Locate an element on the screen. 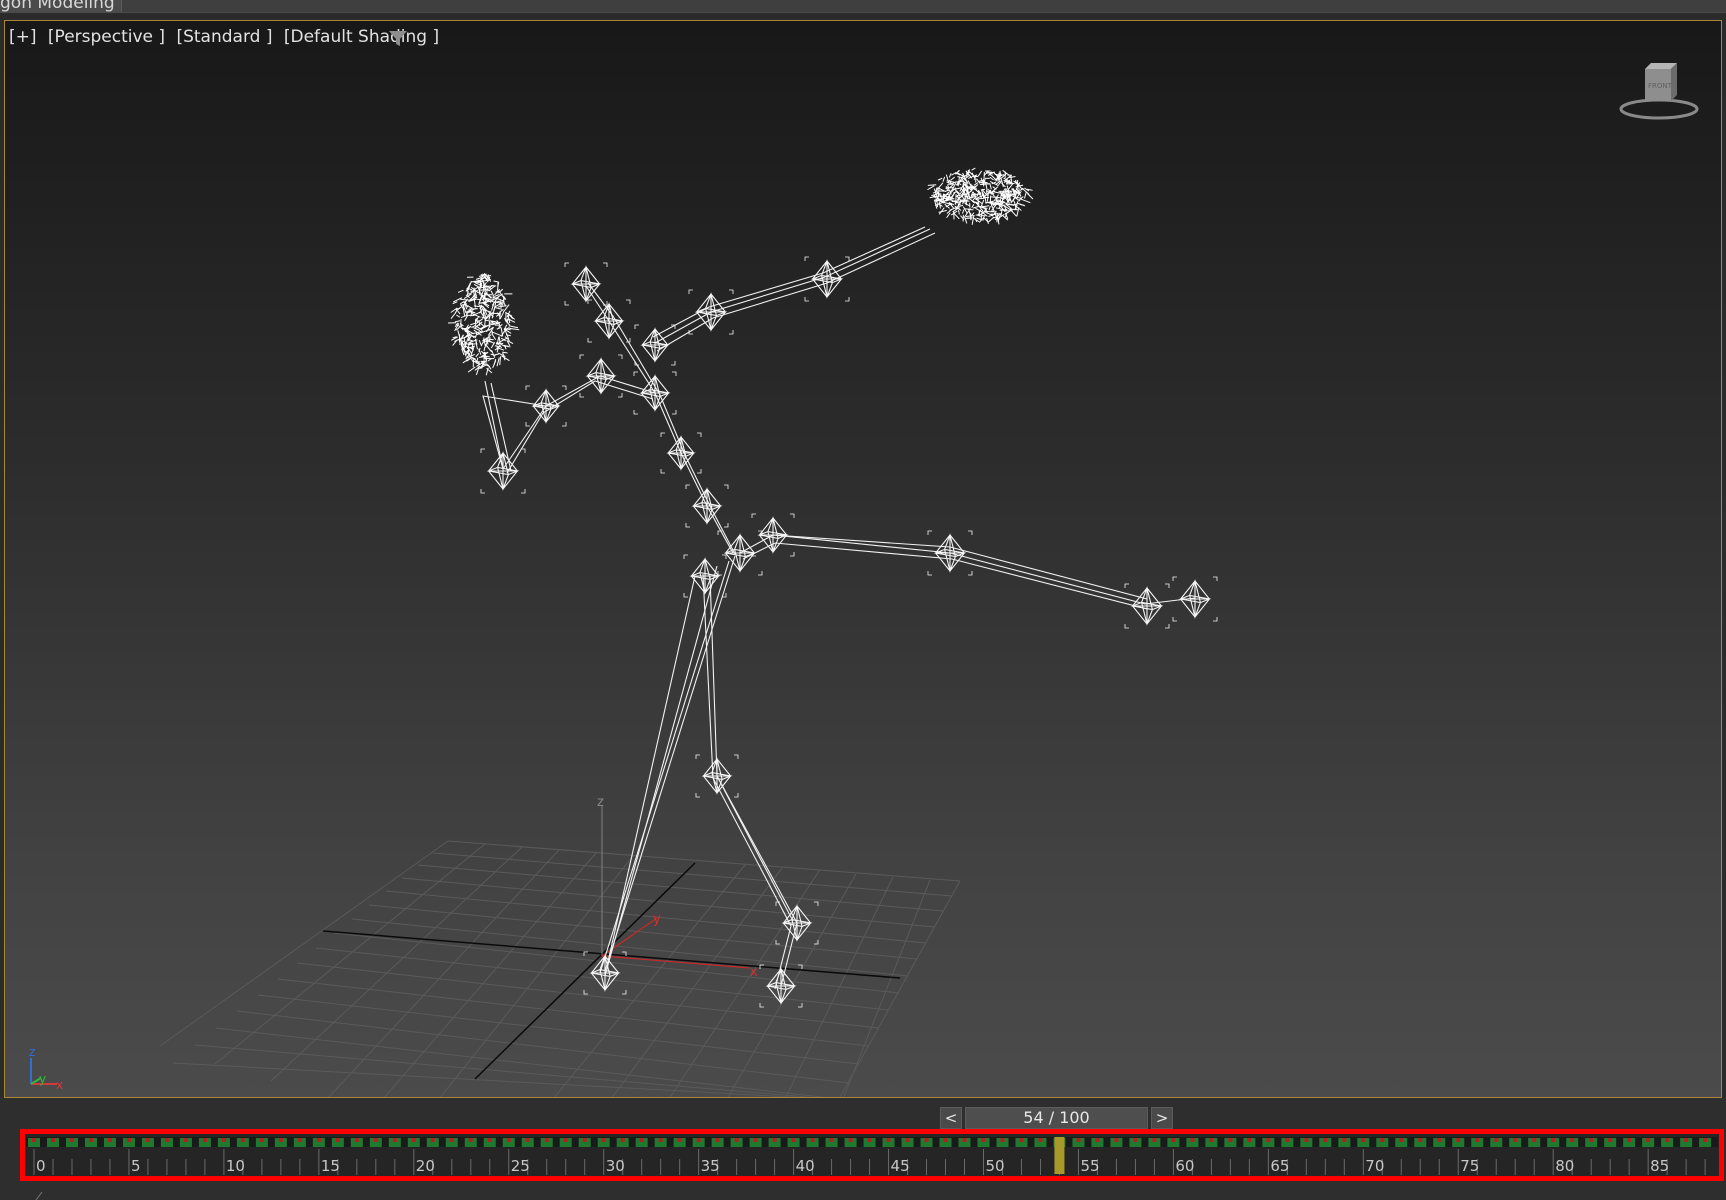 The image size is (1726, 1200). frame-tick-label: 85 is located at coordinates (1659, 1166).